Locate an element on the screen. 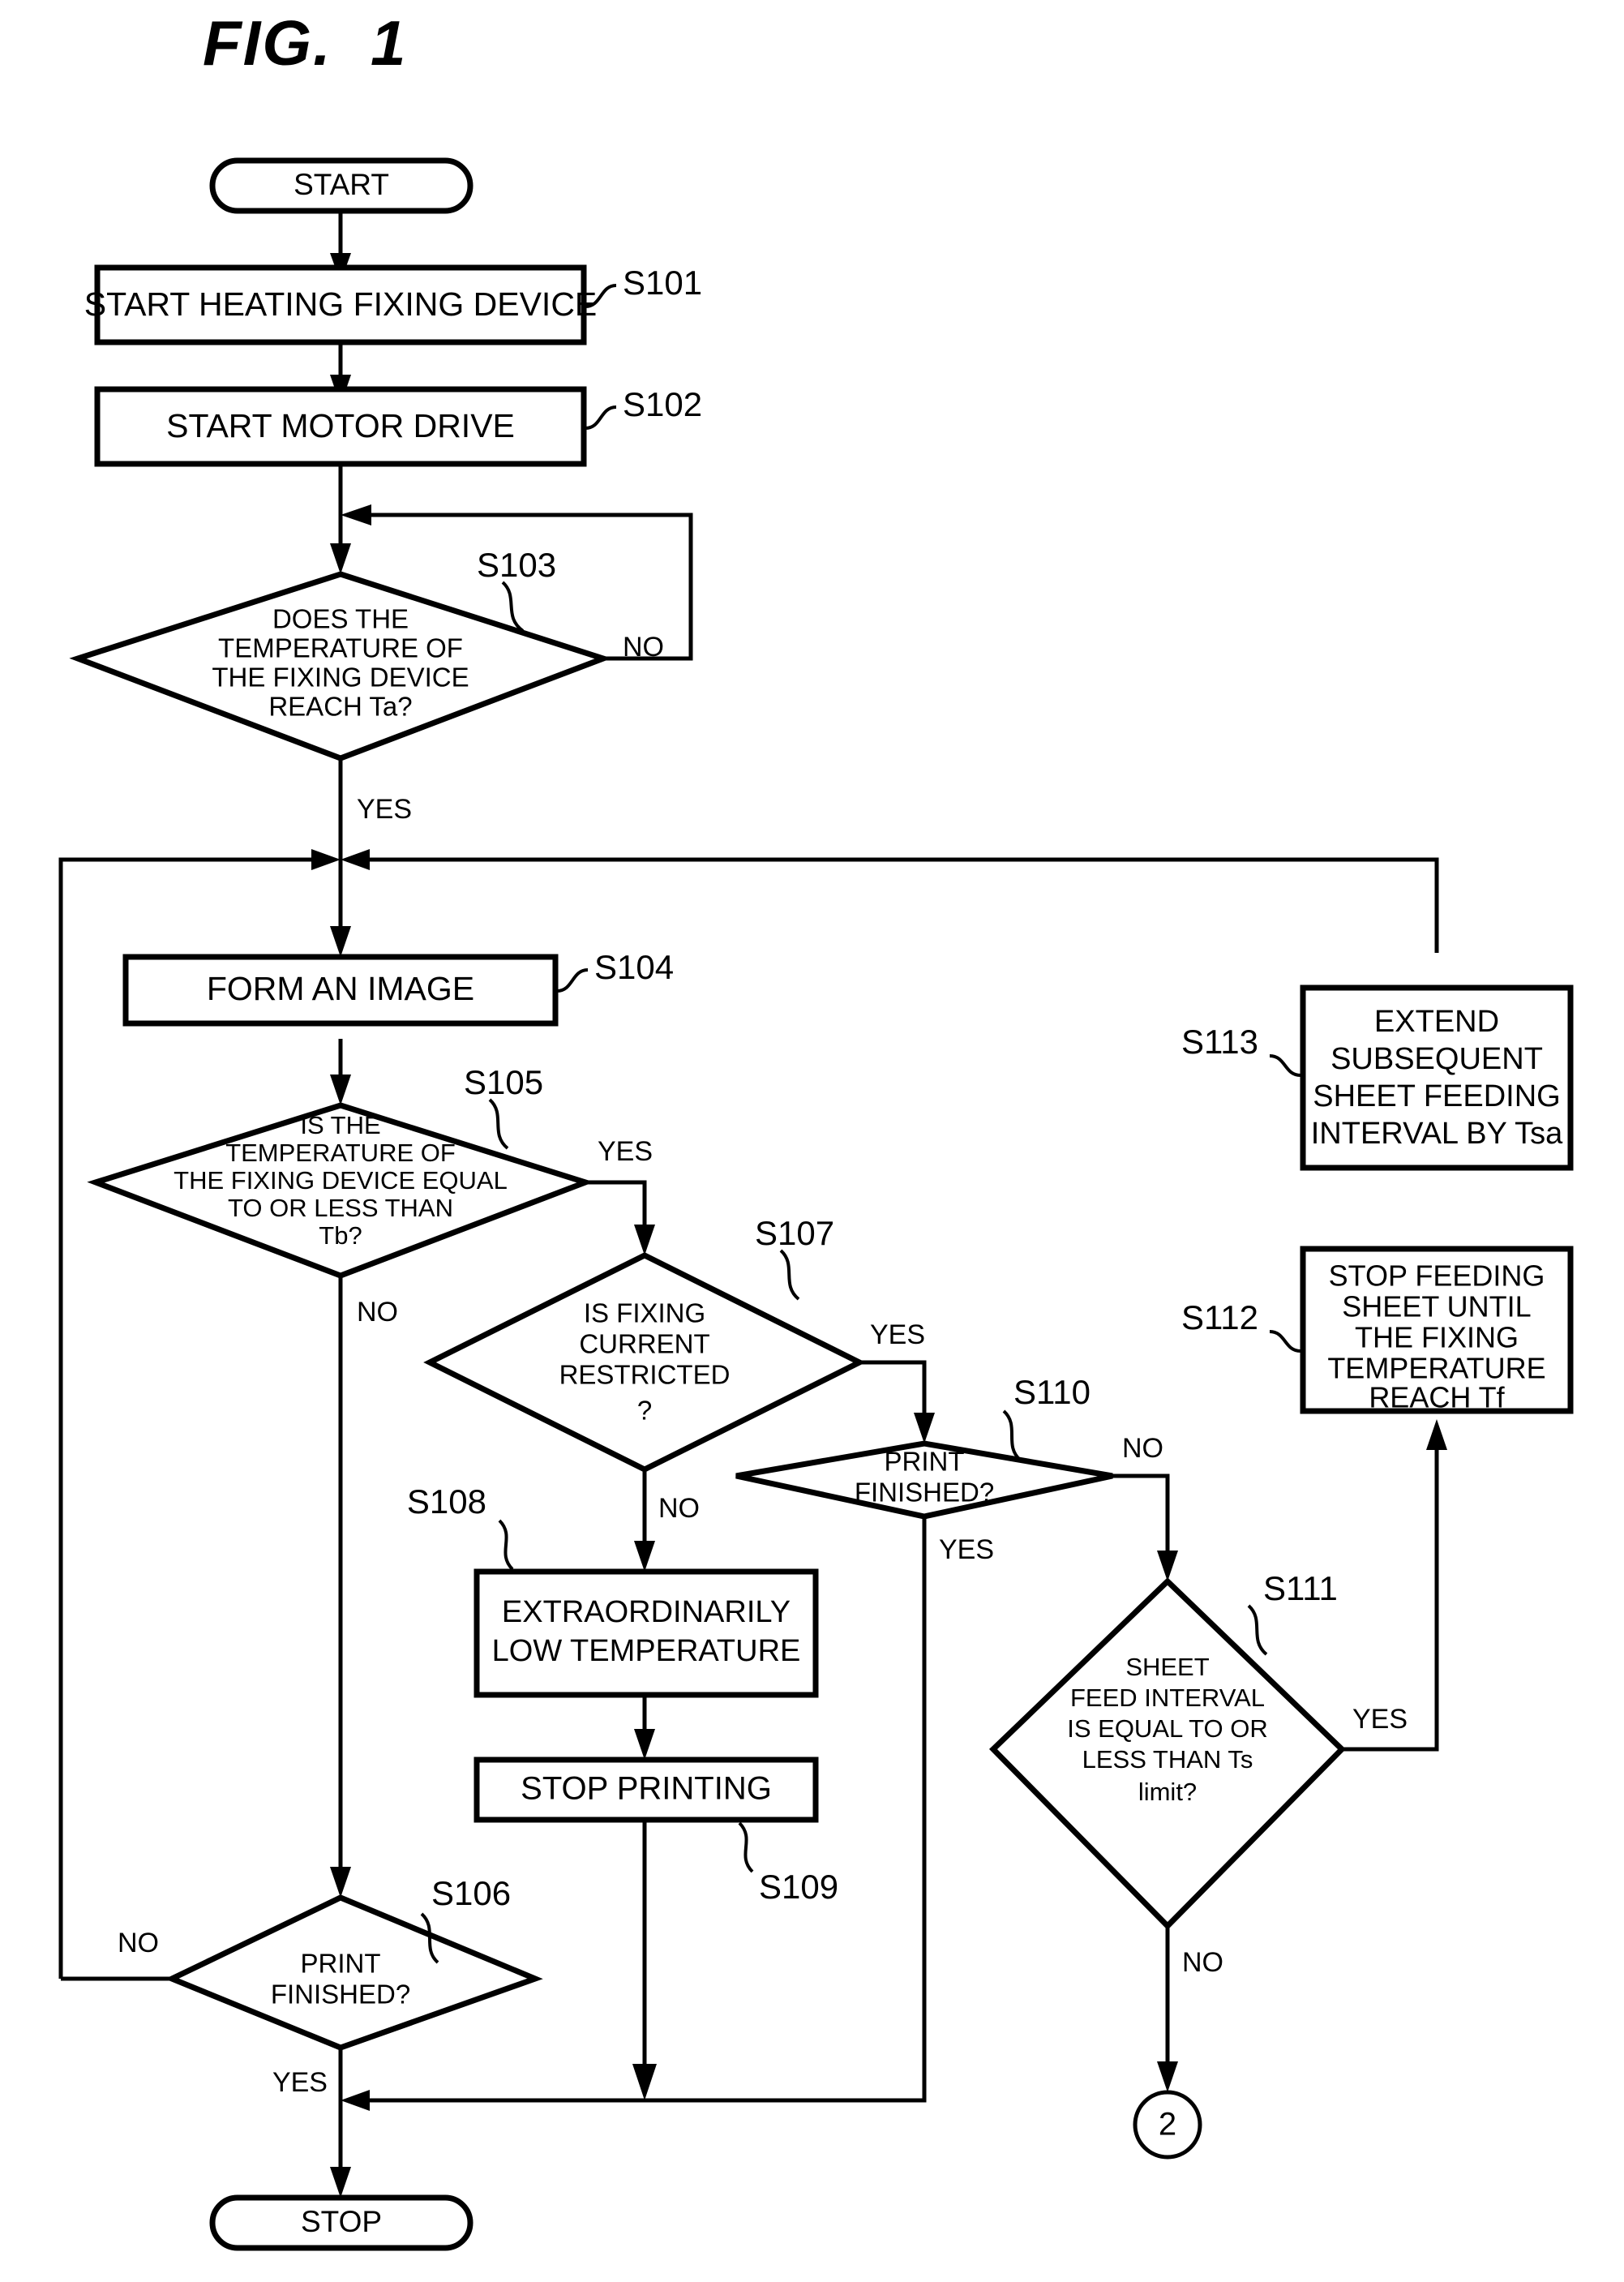 The width and height of the screenshot is (1624, 2282). node-s108: EXTRAORDINARILY LOW TEMPERATURE is located at coordinates (646, 1633).